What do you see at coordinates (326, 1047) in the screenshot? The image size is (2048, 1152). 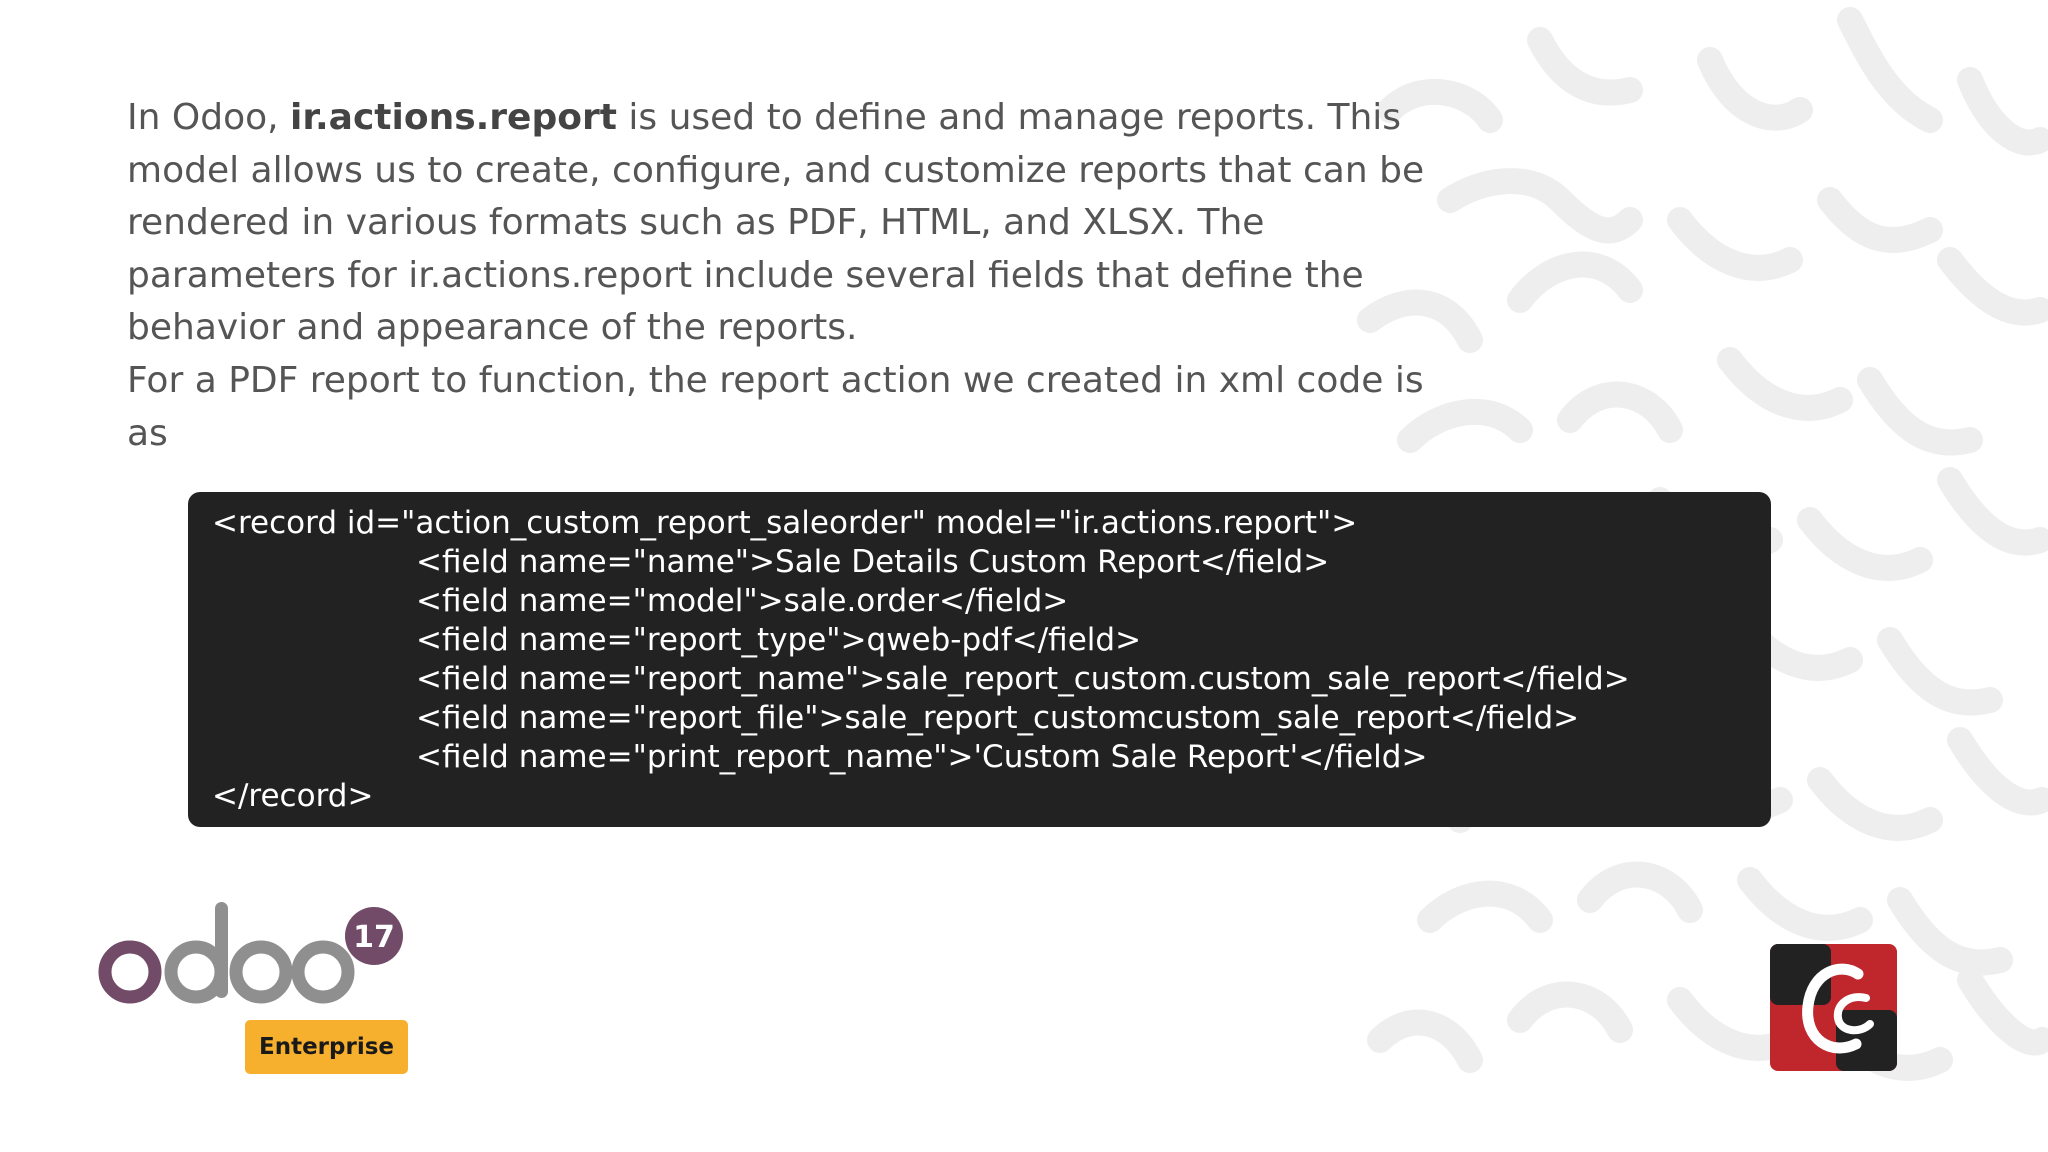 I see `enterprise-badge: Enterprise` at bounding box center [326, 1047].